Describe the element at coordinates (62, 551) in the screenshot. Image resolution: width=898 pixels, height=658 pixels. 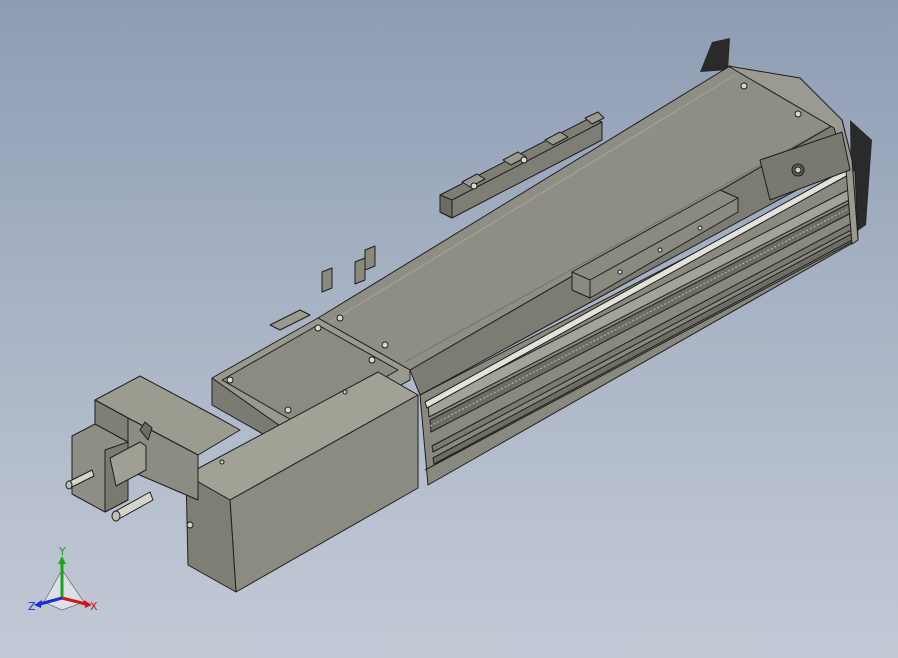
I see `y-axis-label: Y` at that location.